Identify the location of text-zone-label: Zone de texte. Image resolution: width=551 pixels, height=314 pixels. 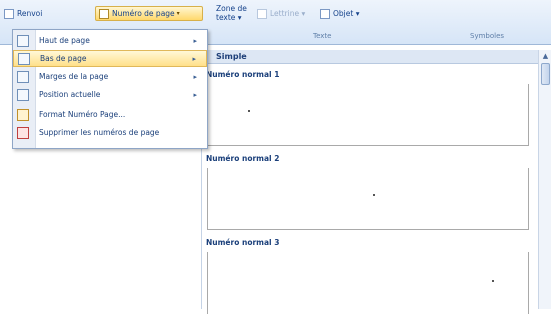
(231, 13).